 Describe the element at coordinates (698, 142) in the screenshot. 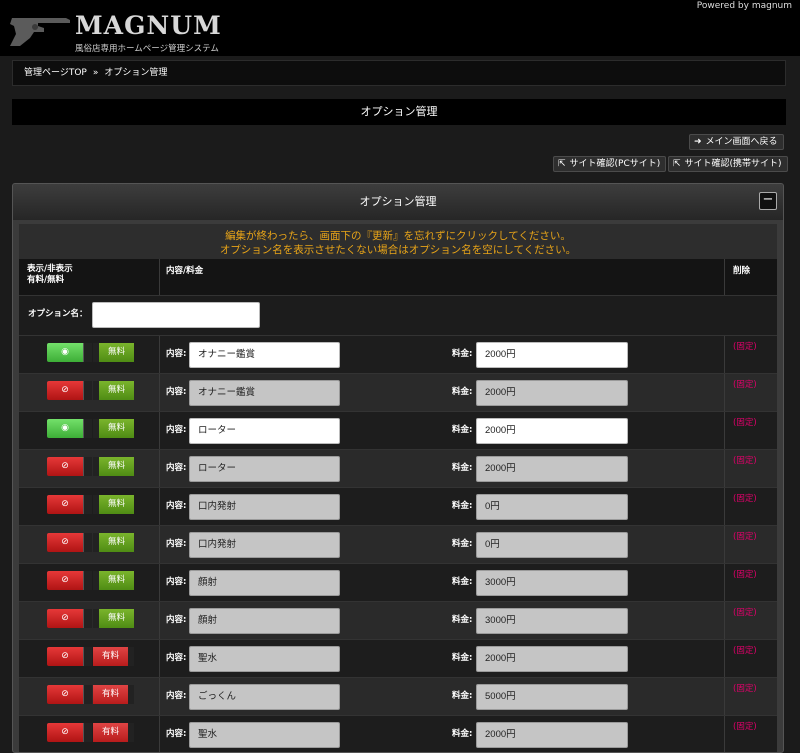

I see `arrow-right-icon: ➜` at that location.